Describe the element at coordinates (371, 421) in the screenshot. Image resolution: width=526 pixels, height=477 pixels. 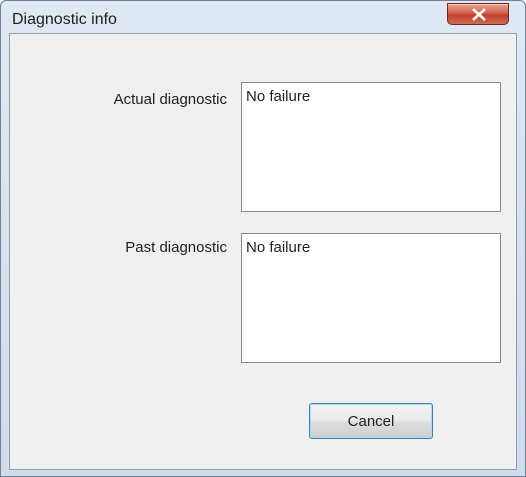
I see `cancel-button: Cancel` at that location.